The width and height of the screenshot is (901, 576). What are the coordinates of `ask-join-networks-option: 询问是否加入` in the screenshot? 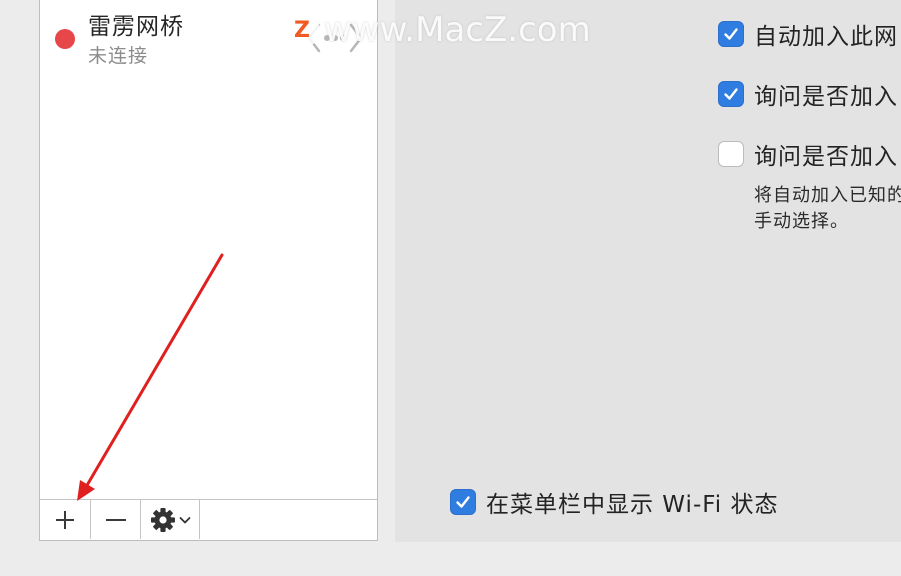 It's located at (808, 94).